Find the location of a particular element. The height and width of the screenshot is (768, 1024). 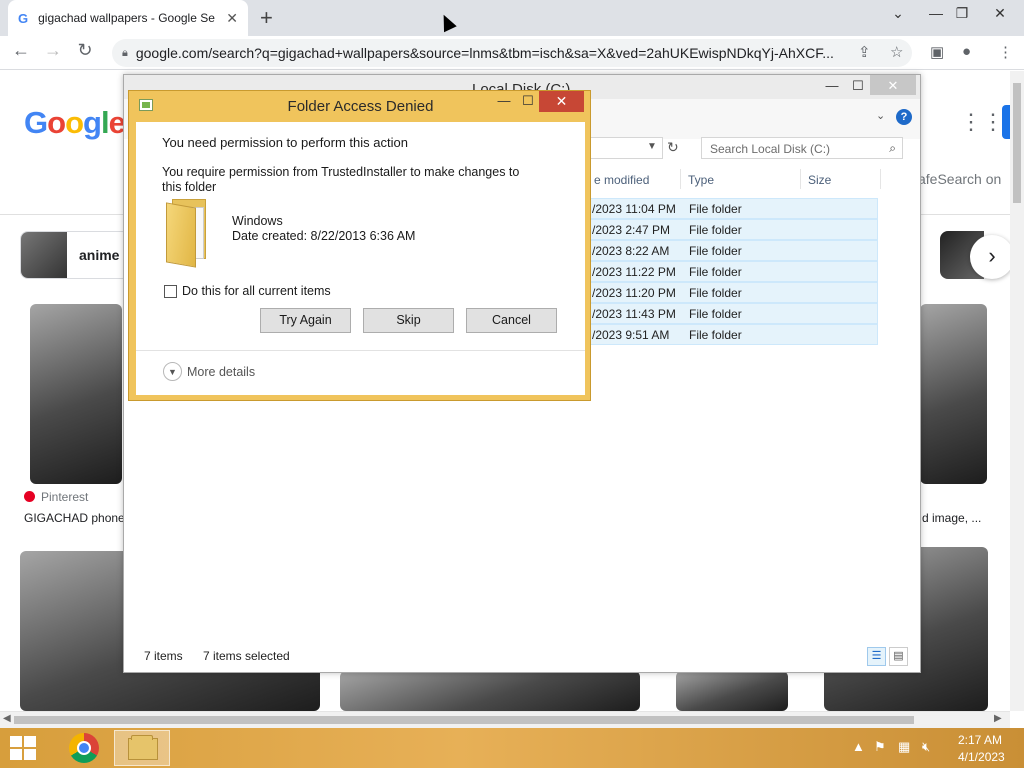

chevron-down-icon: ▼ is located at coordinates (172, 371).